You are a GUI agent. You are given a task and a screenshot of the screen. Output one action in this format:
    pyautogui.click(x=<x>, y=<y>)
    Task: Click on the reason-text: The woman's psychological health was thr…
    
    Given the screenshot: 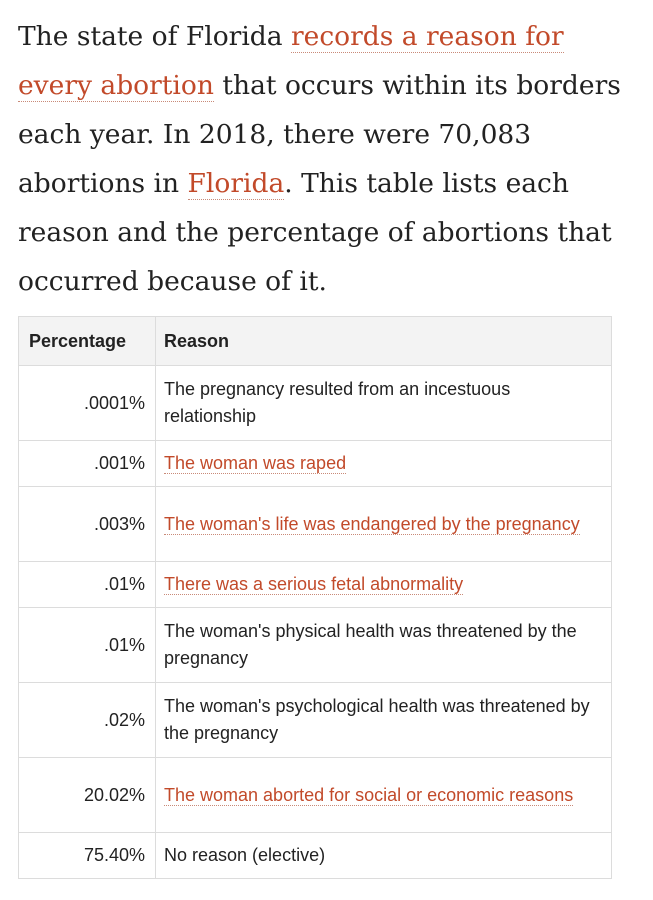 What is the action you would take?
    pyautogui.click(x=377, y=719)
    